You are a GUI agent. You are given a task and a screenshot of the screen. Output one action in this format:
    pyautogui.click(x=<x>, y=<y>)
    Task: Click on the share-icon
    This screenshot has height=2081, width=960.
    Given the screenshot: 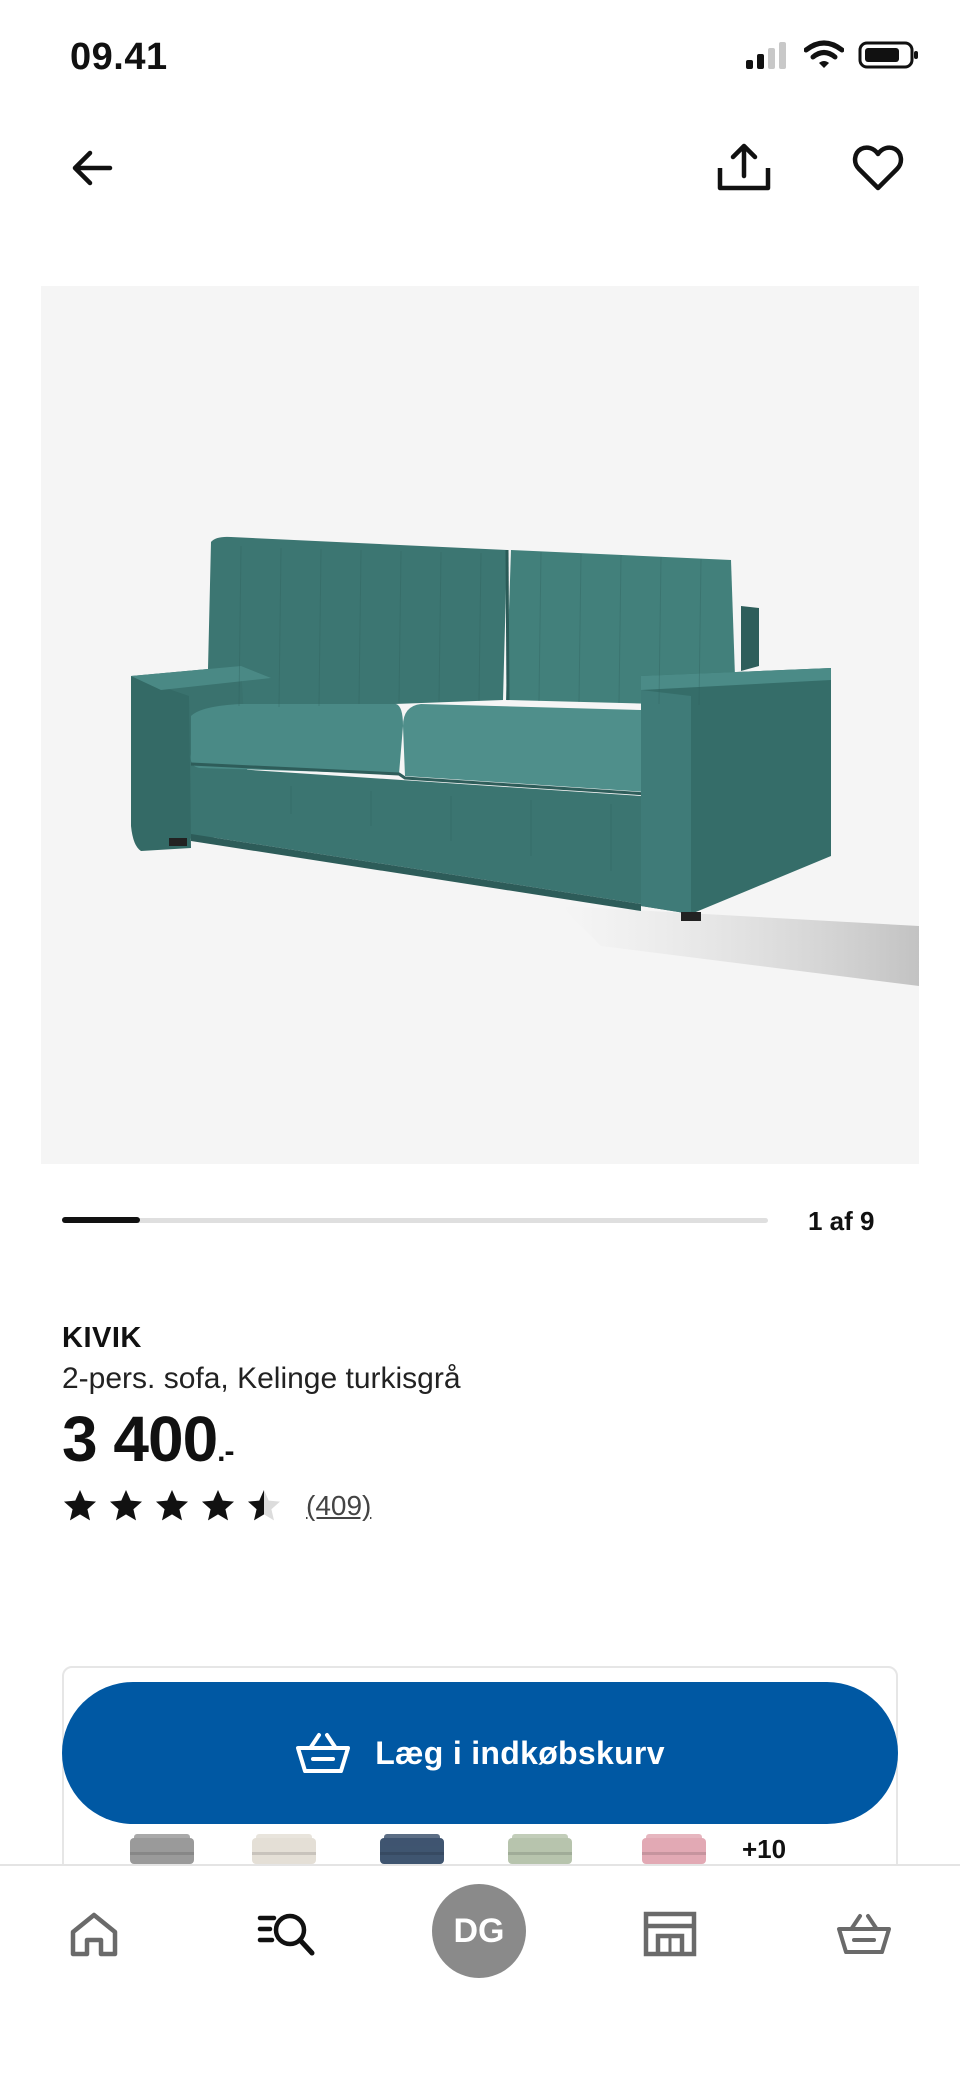 What is the action you would take?
    pyautogui.click(x=744, y=167)
    